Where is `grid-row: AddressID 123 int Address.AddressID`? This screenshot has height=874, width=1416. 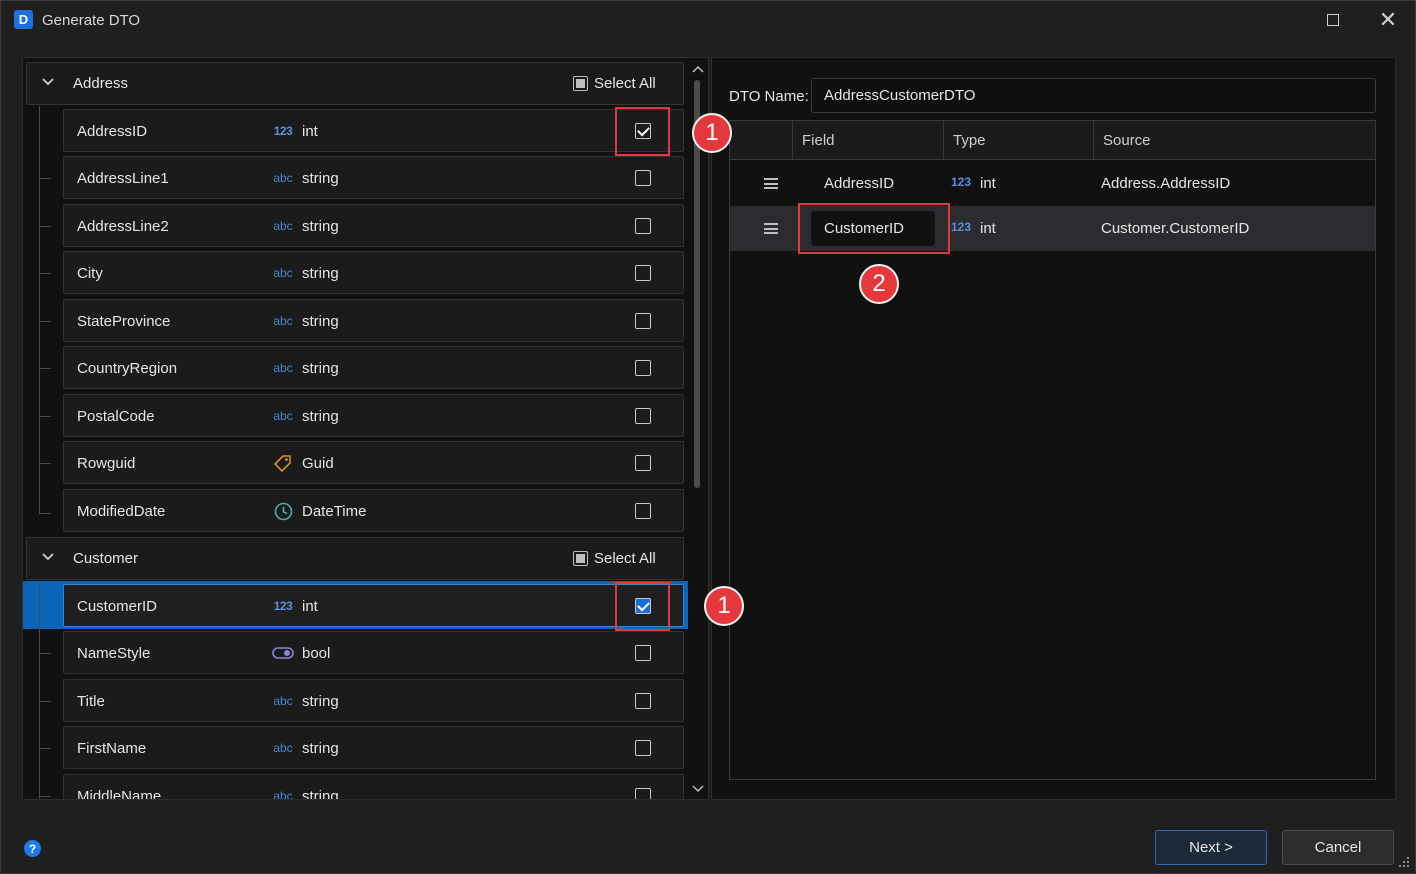
grid-row: AddressID 123 int Address.AddressID is located at coordinates (1052, 183).